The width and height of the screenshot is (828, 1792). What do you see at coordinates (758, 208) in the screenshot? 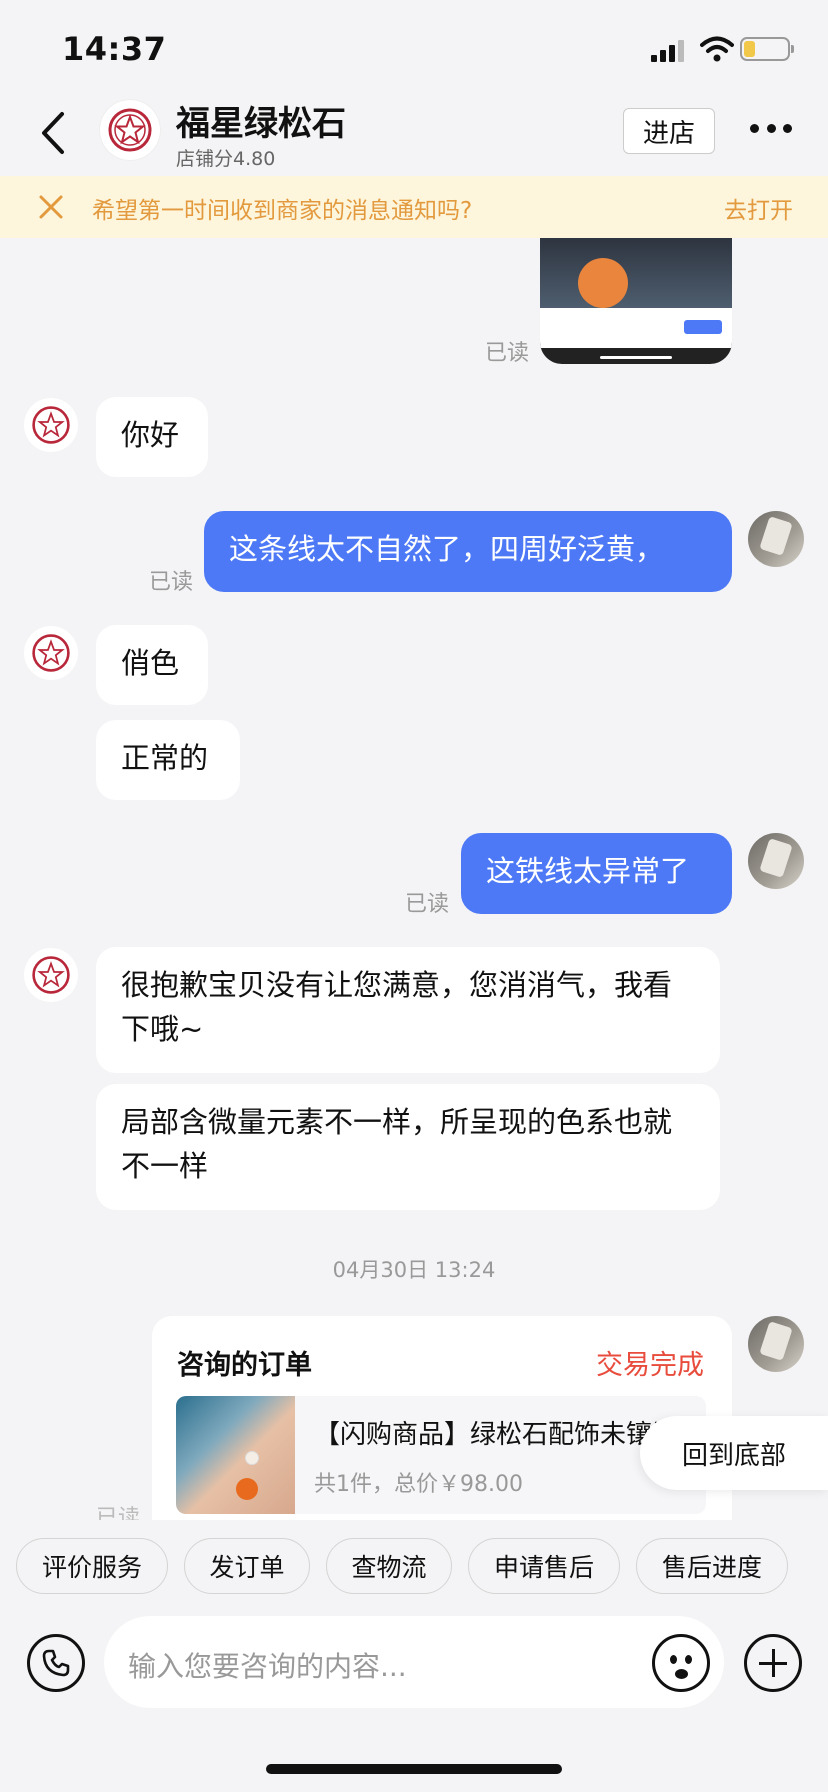
I see `enable-notification-link: 去打开` at bounding box center [758, 208].